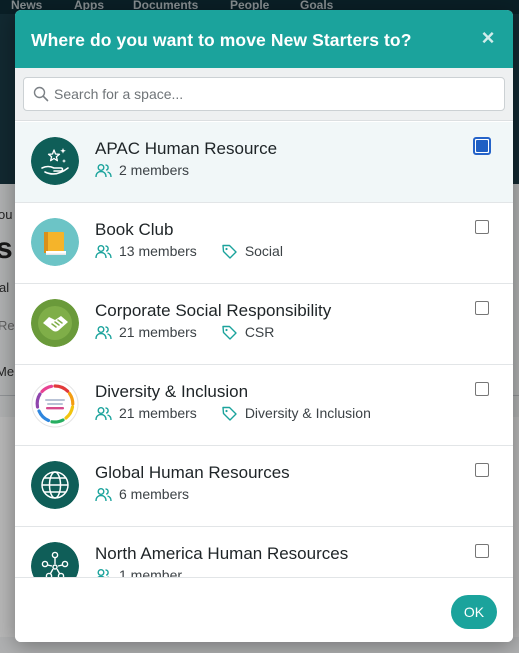  Describe the element at coordinates (55, 242) in the screenshot. I see `book-icon` at that location.